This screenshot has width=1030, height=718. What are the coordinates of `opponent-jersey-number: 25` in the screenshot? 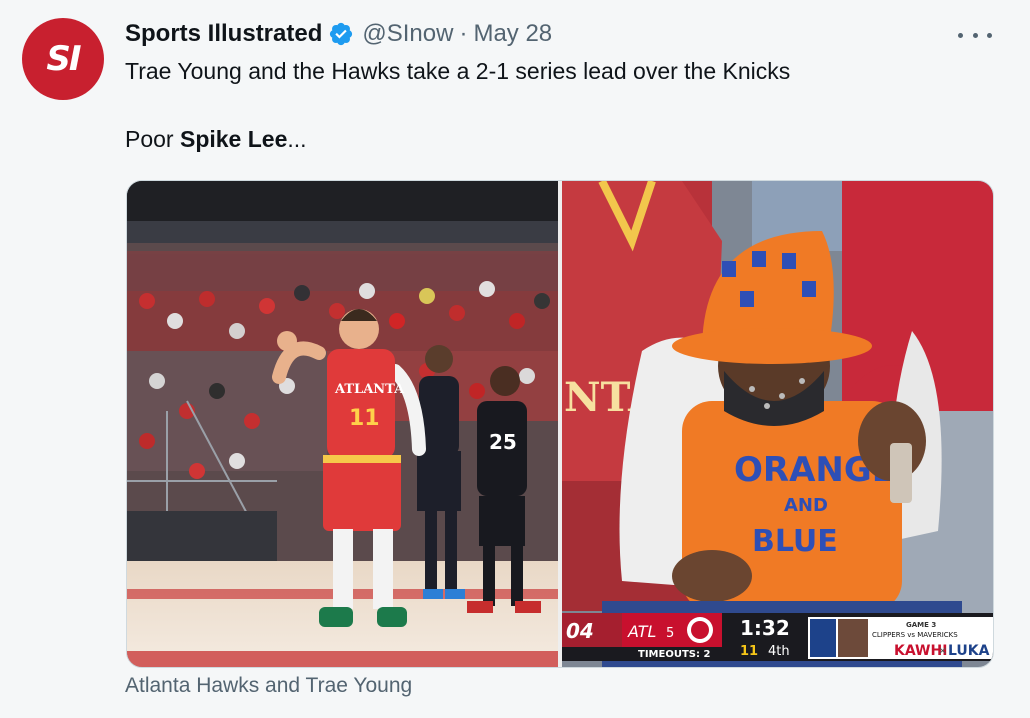 It's located at (503, 442).